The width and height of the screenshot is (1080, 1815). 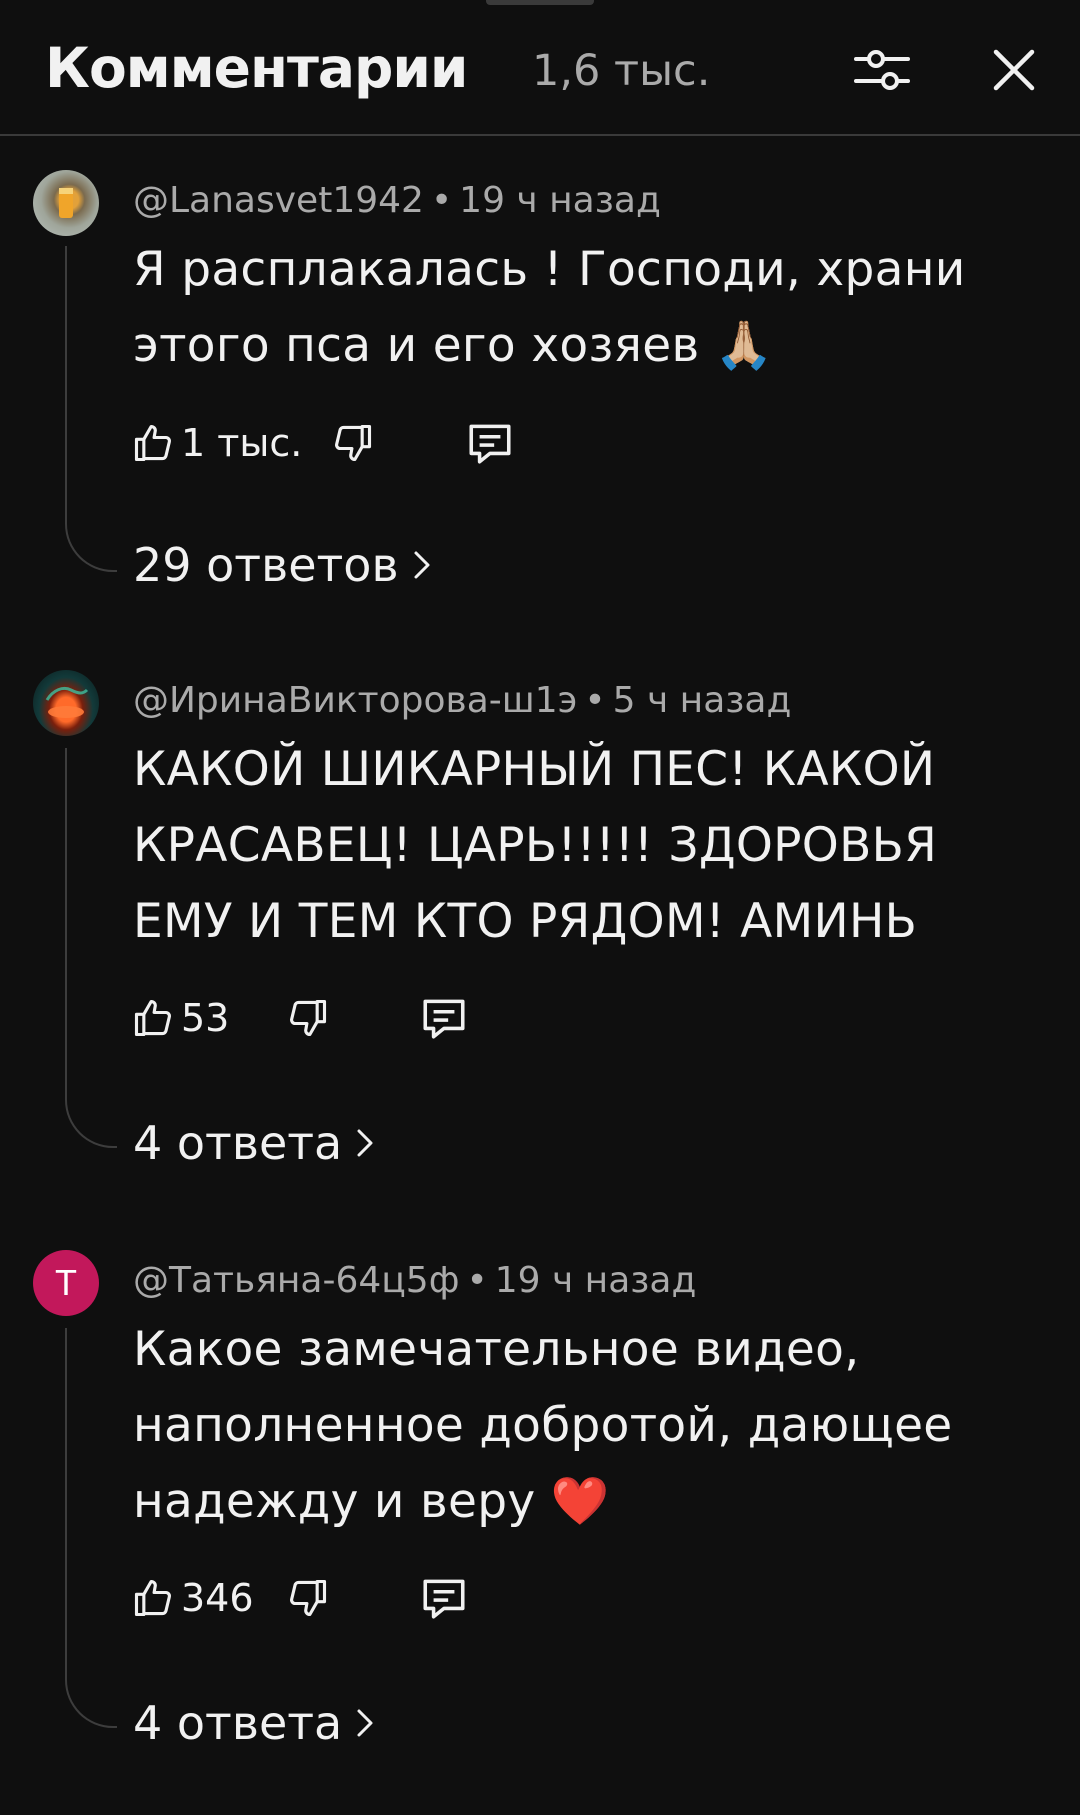 I want to click on like-button: 1 тыс., so click(x=216, y=443).